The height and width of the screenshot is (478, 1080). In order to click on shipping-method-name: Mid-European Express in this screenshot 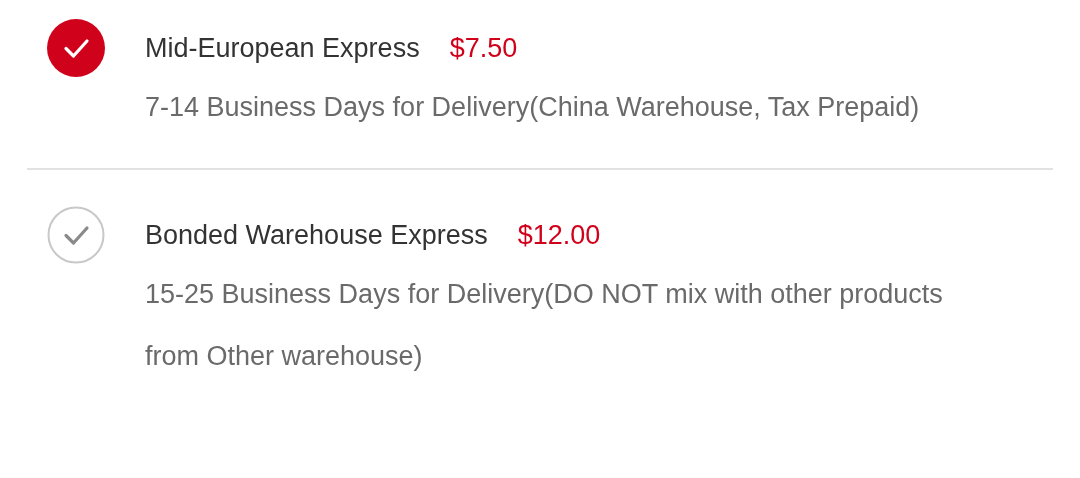, I will do `click(282, 48)`.